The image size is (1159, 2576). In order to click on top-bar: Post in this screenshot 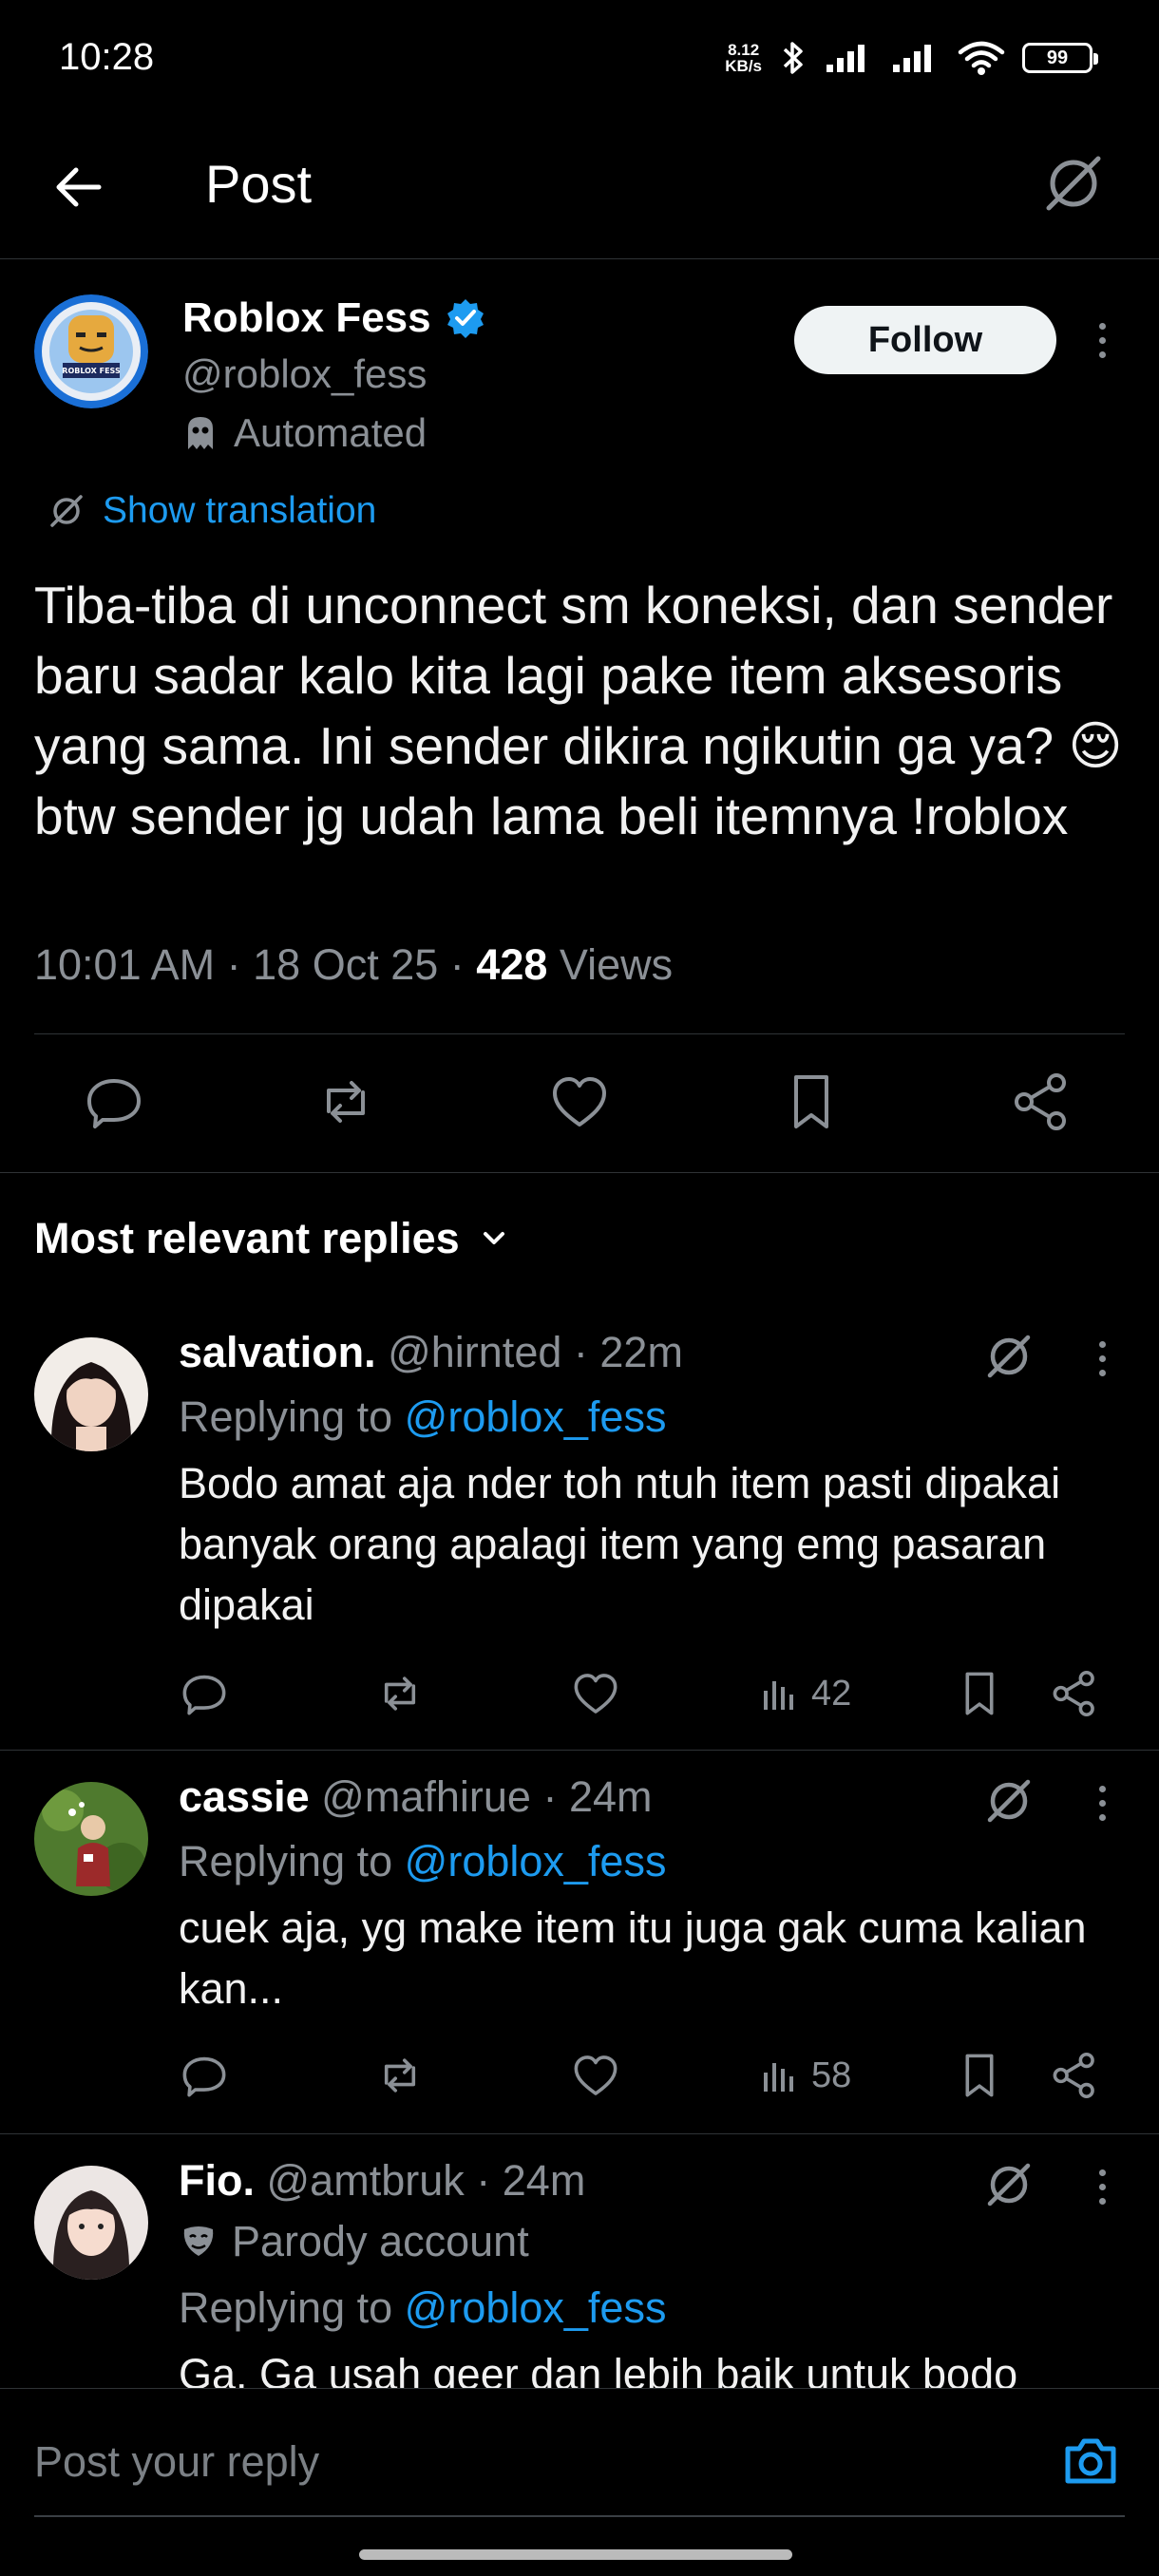, I will do `click(579, 189)`.